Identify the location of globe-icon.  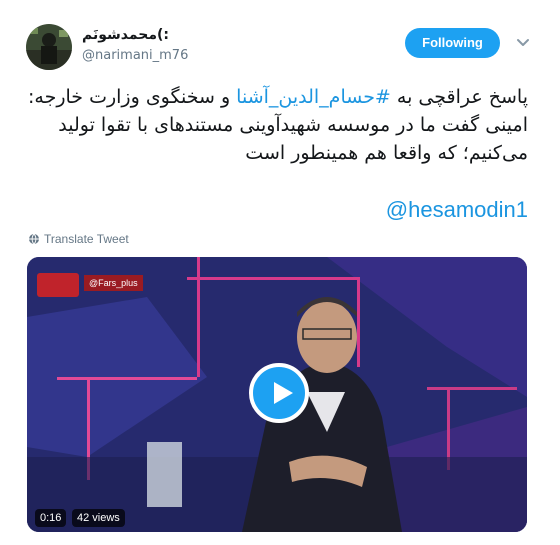
(34, 239).